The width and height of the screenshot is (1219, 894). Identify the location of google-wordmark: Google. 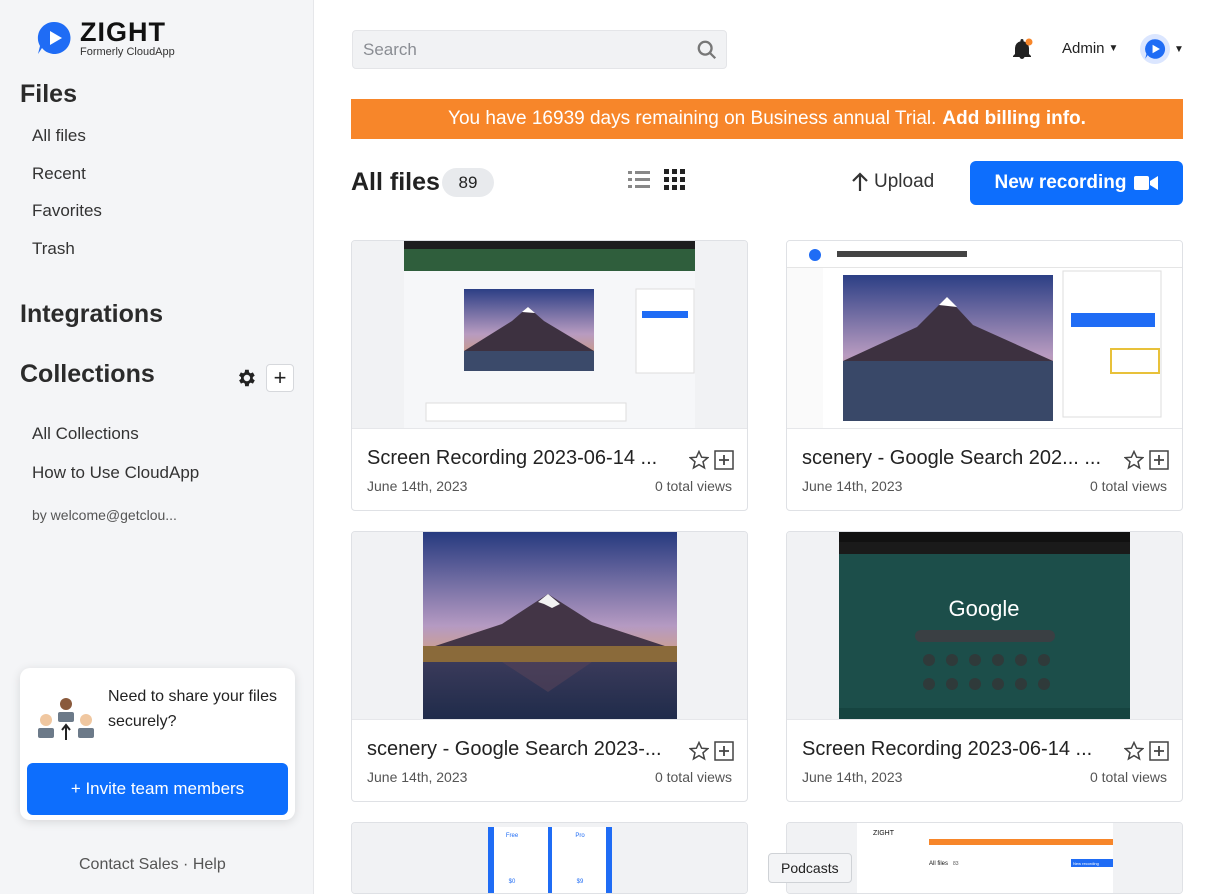
(984, 608).